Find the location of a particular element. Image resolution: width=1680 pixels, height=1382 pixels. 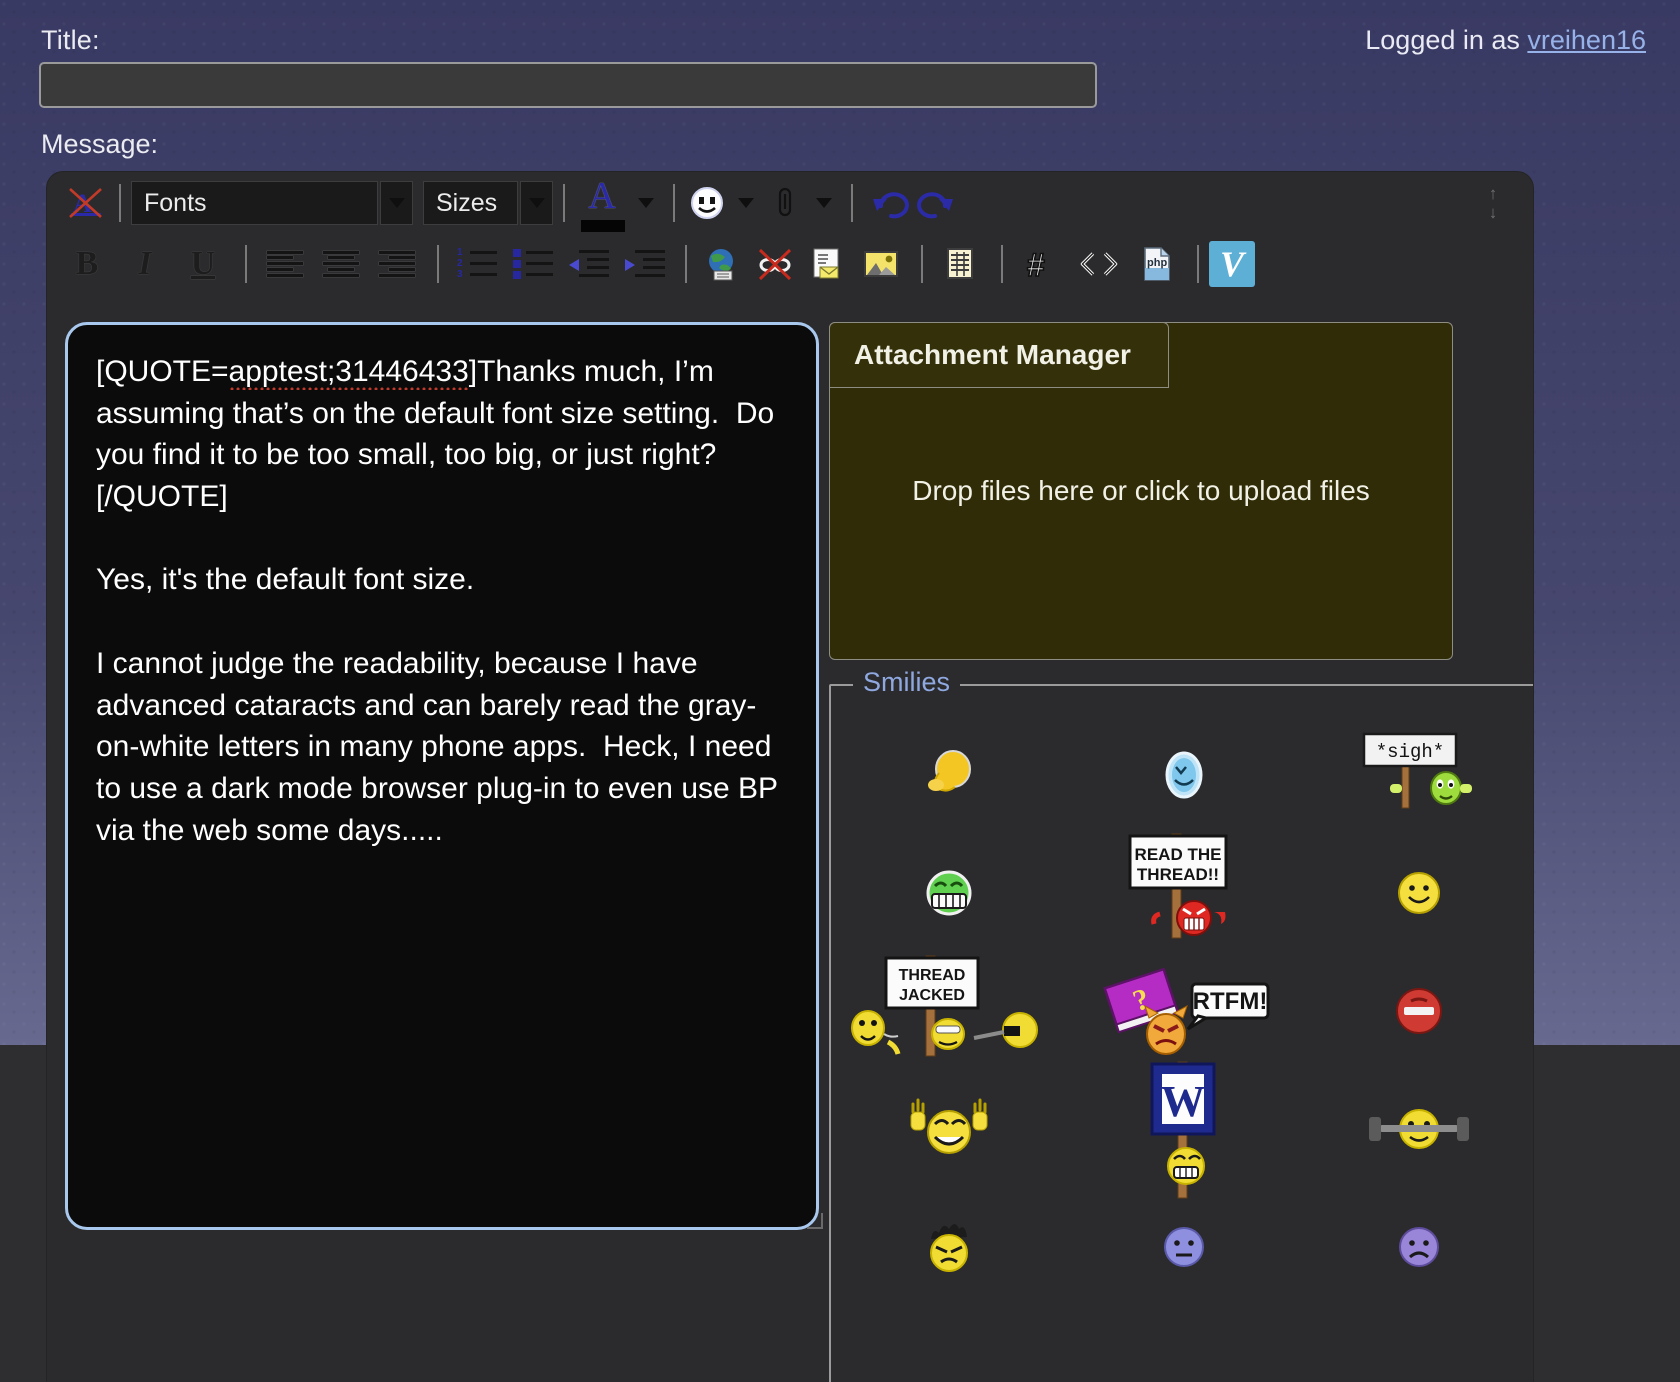

toolbar-row-1: A Fonts Sizes A ↑ ↓ is located at coordinates (790, 203).